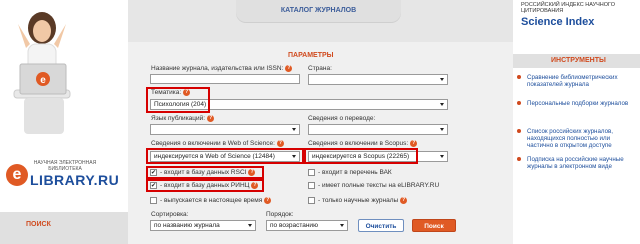  Describe the element at coordinates (225, 129) in the screenshot. I see `language-select` at that location.